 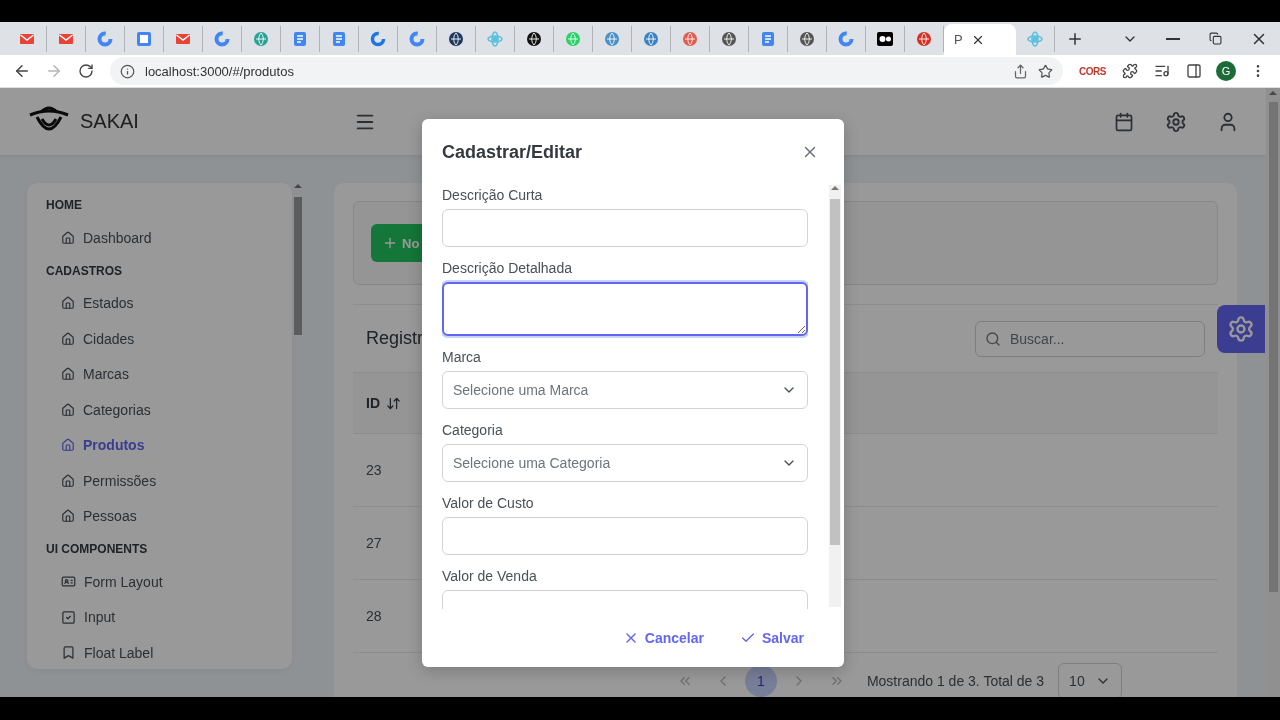 What do you see at coordinates (86, 71) in the screenshot?
I see `reload-icon` at bounding box center [86, 71].